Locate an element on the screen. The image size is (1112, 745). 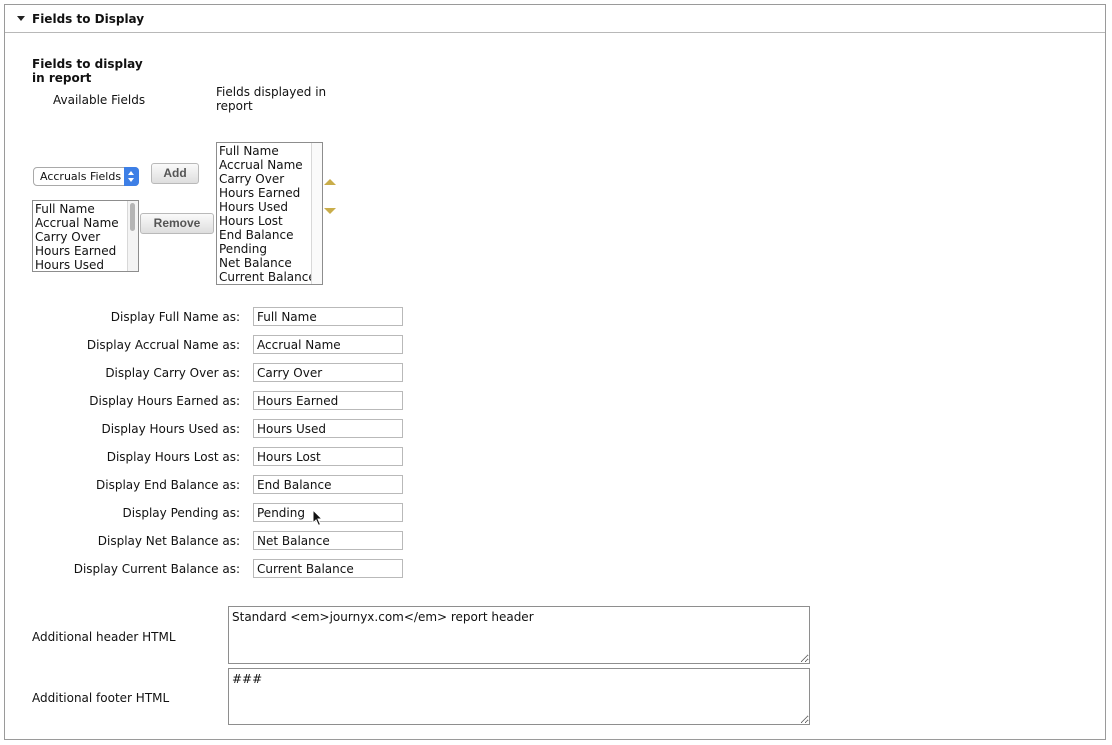
add-button: Add is located at coordinates (175, 173).